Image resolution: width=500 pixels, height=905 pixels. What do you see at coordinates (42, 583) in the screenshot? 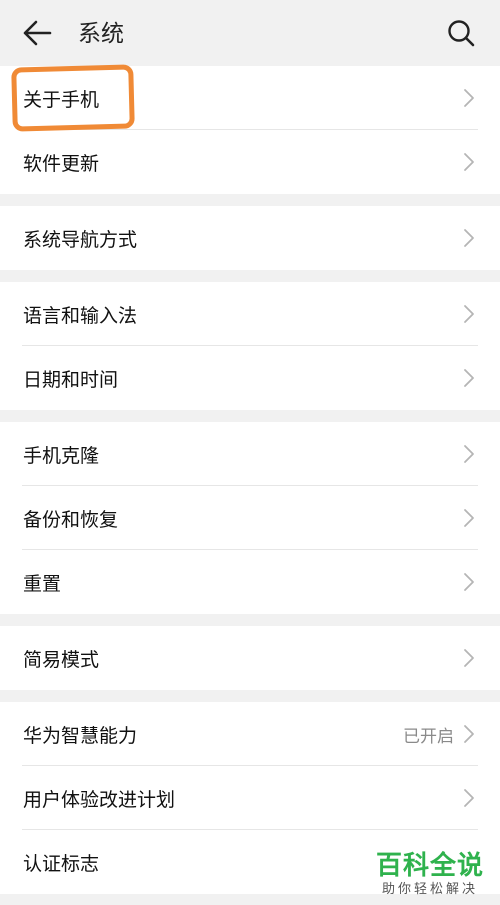
I see `menu-item-label: 重置` at bounding box center [42, 583].